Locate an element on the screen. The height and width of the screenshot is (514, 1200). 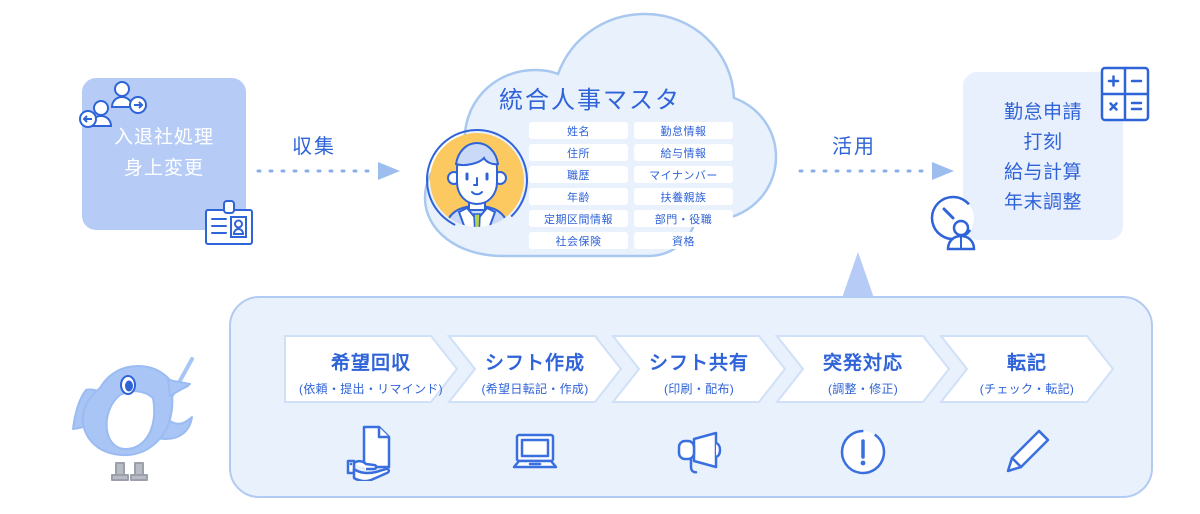
field-row: 職歴 マイナンバー is located at coordinates (631, 174).